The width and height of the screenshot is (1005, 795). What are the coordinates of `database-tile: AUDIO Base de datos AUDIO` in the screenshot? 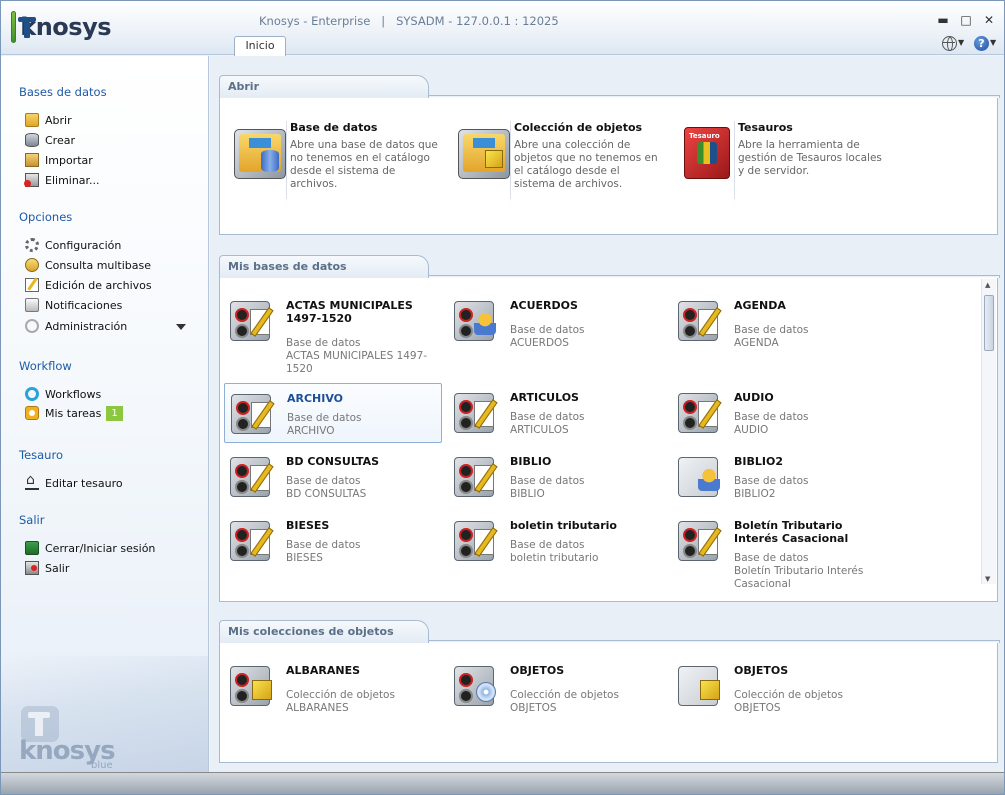 It's located at (781, 413).